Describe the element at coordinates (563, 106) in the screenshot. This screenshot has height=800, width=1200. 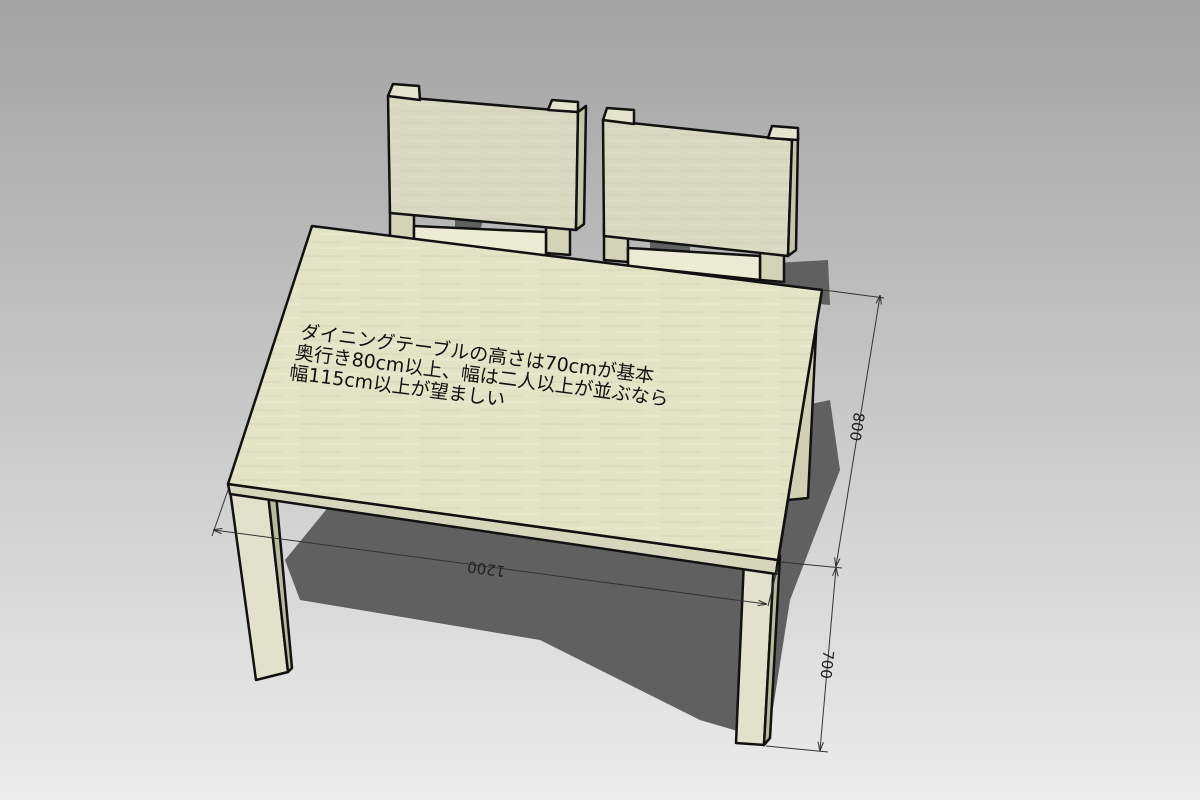
I see `chair-left-post-right` at that location.